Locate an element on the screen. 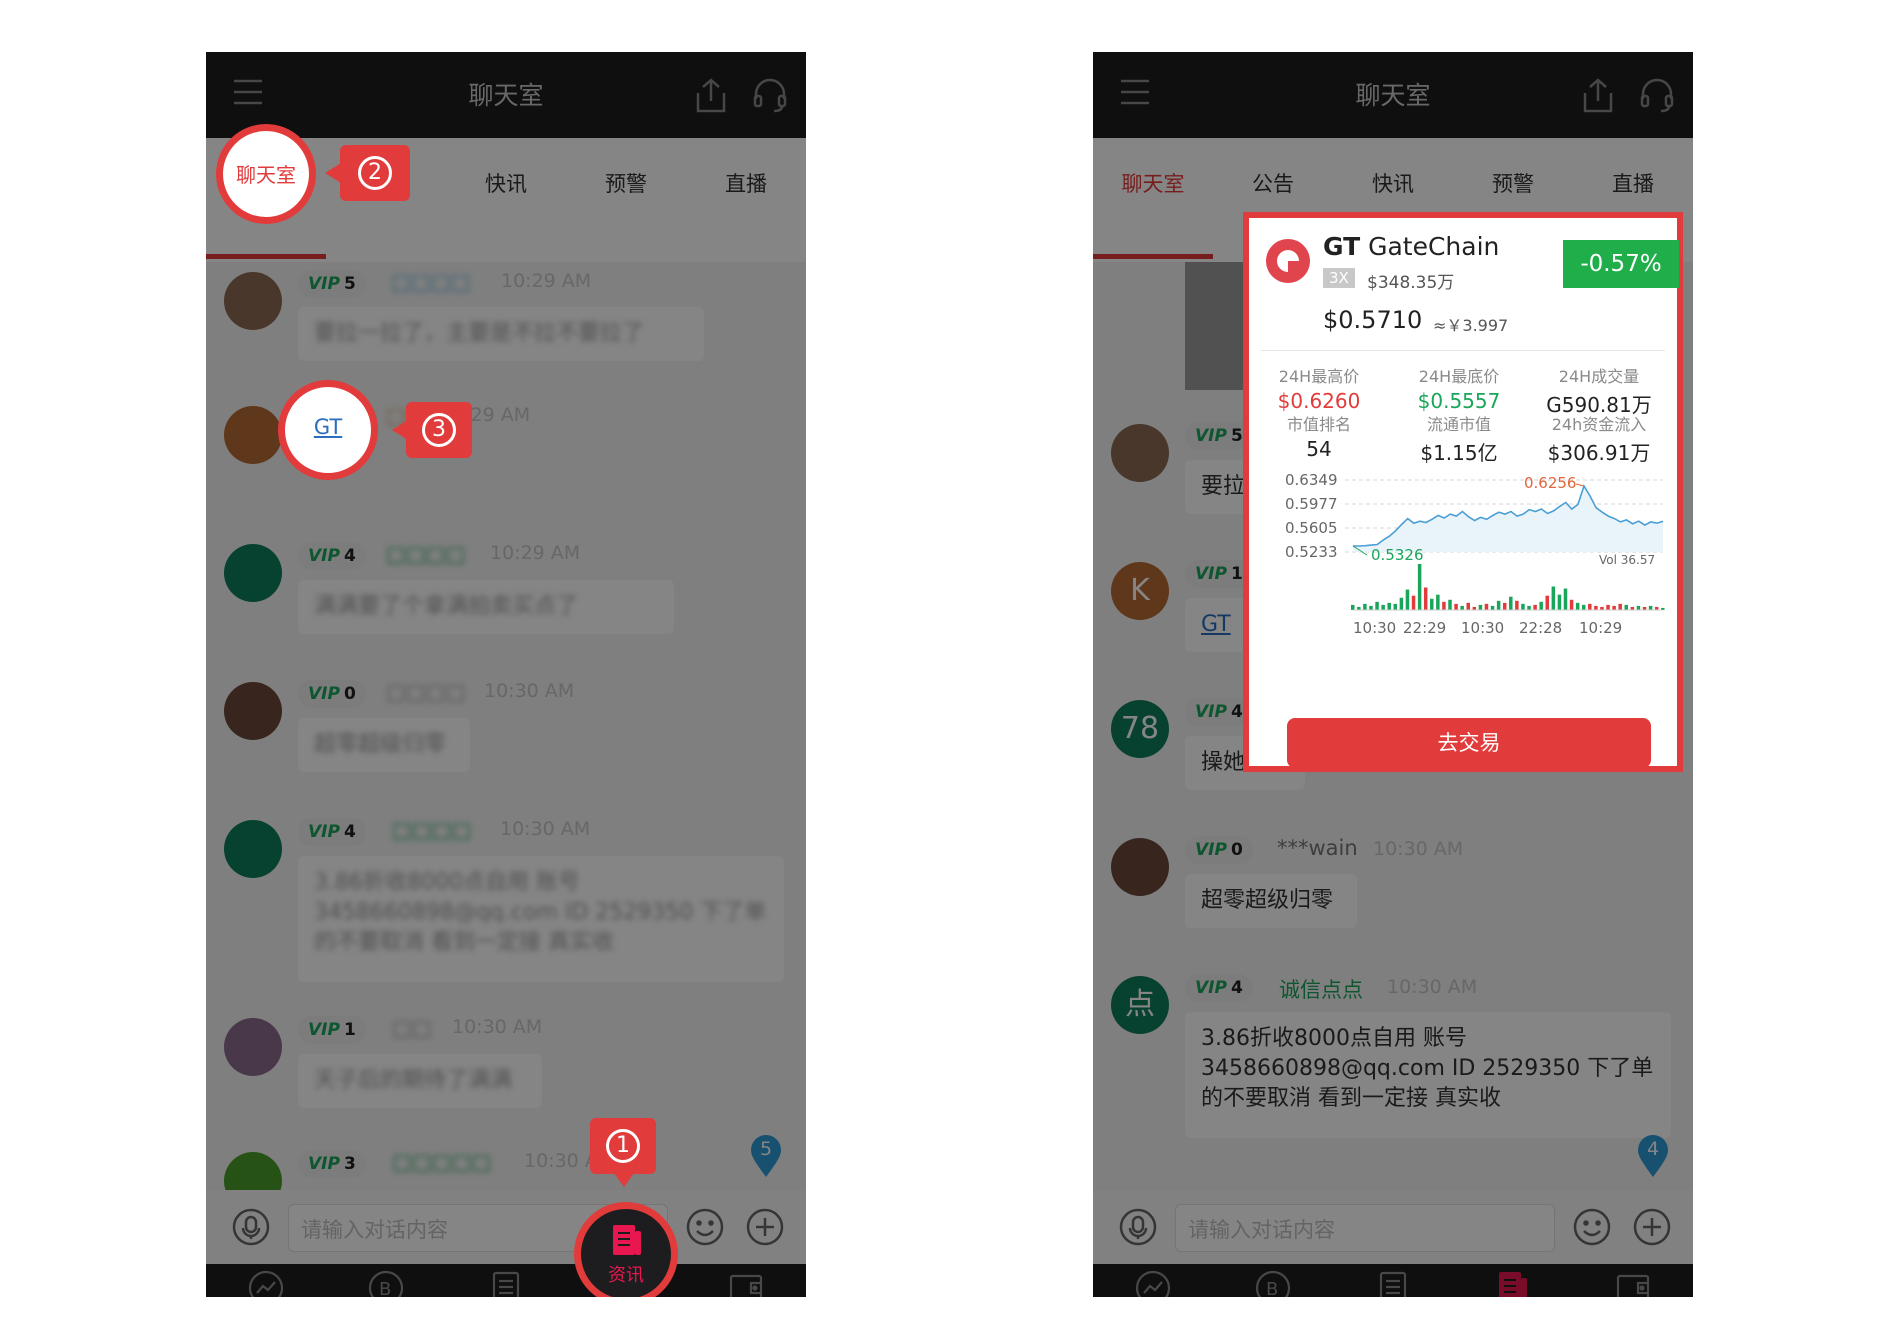 The height and width of the screenshot is (1336, 1881). high-price-label: 0.6256 is located at coordinates (1550, 483).